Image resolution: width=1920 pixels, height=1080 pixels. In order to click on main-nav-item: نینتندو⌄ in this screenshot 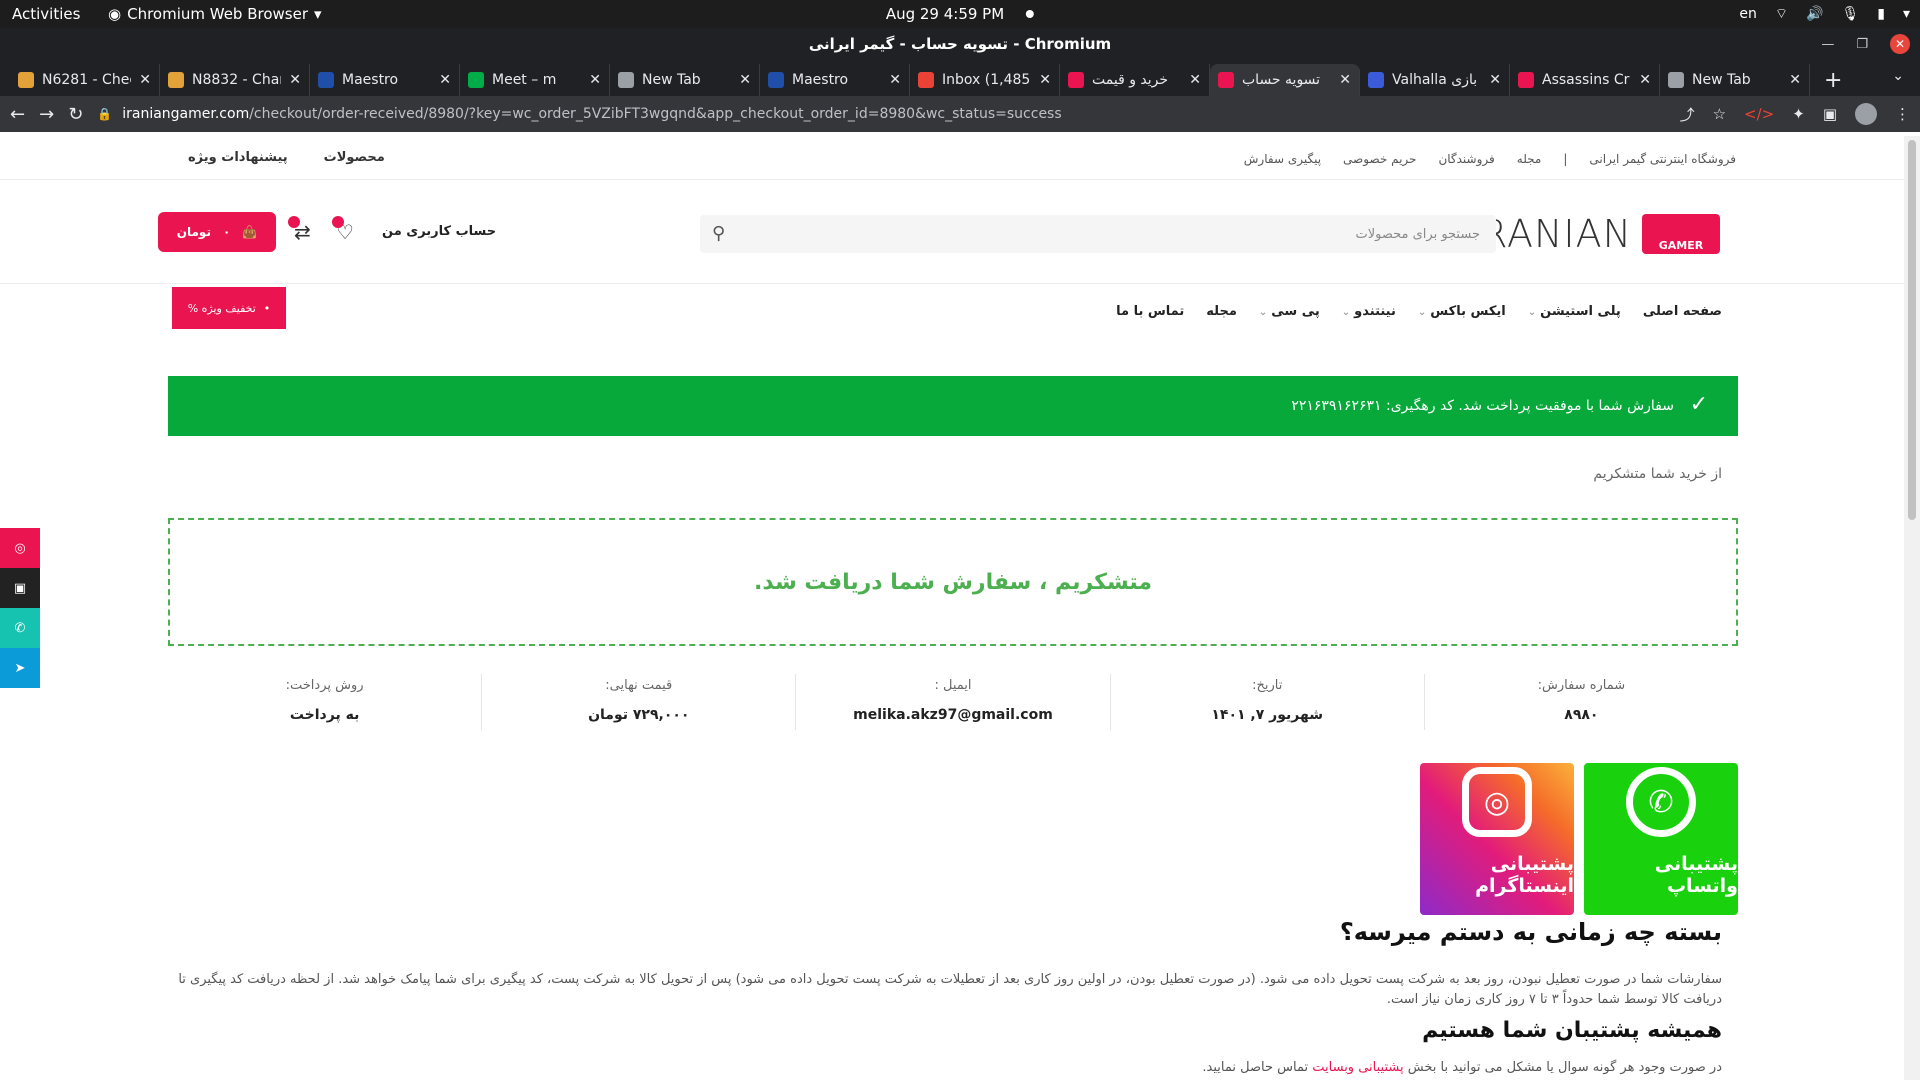, I will do `click(1369, 311)`.